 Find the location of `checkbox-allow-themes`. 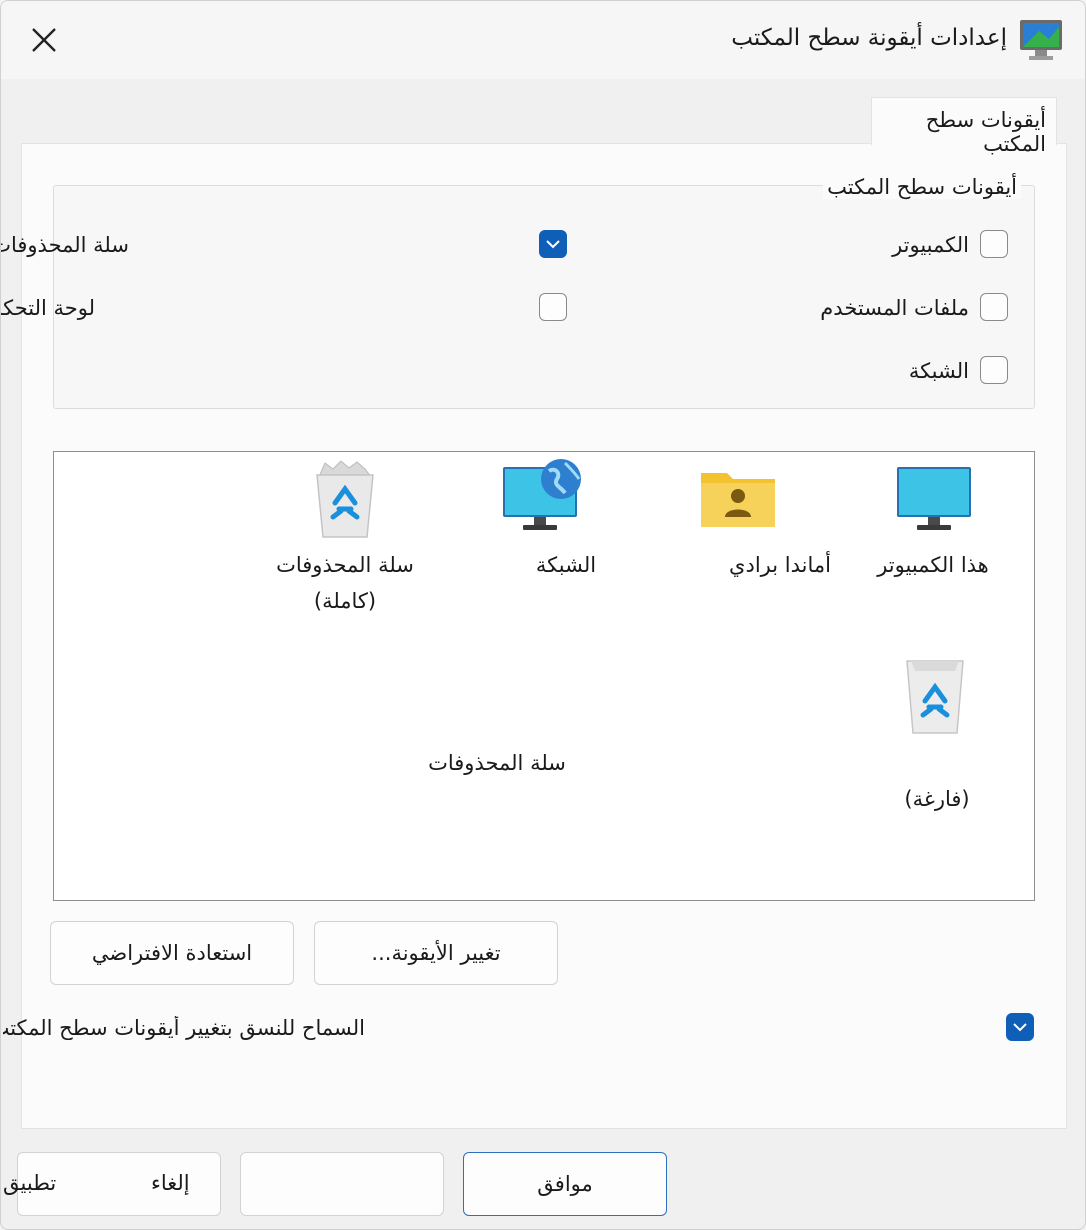

checkbox-allow-themes is located at coordinates (1020, 1027).